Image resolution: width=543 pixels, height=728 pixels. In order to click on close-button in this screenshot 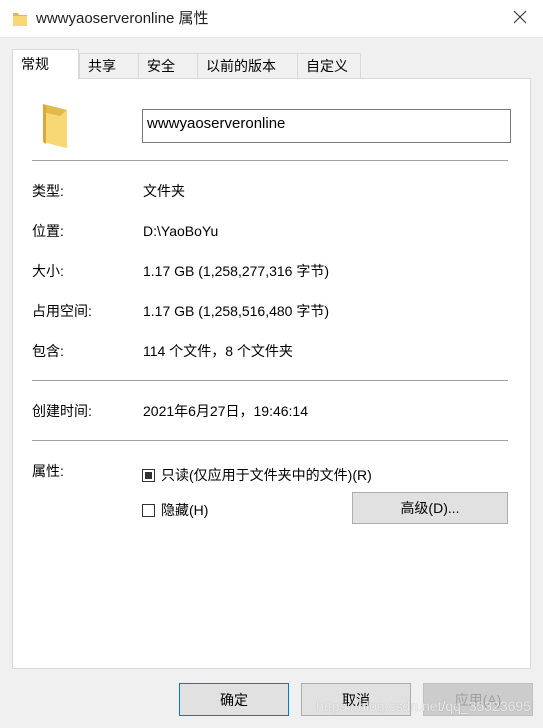, I will do `click(520, 19)`.